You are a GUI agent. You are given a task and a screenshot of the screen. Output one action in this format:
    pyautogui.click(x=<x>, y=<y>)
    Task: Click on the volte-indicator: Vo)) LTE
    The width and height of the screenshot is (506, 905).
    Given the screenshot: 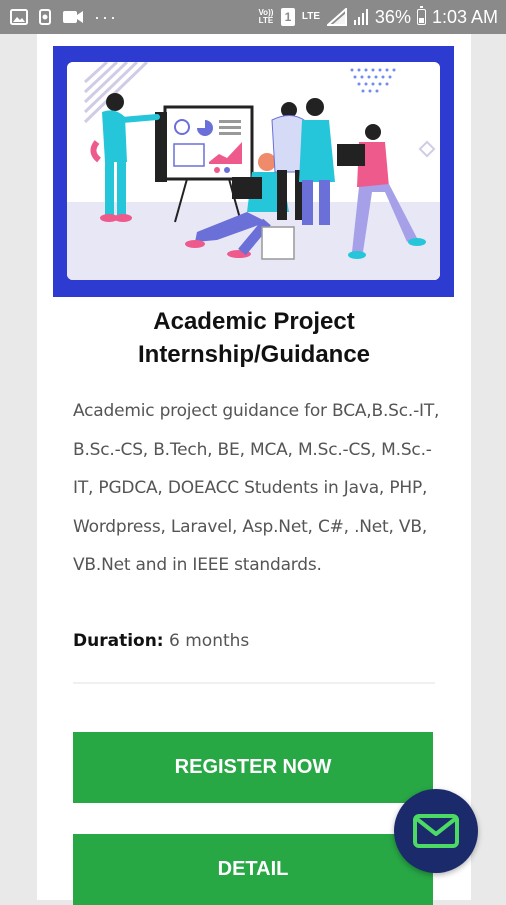 What is the action you would take?
    pyautogui.click(x=266, y=16)
    